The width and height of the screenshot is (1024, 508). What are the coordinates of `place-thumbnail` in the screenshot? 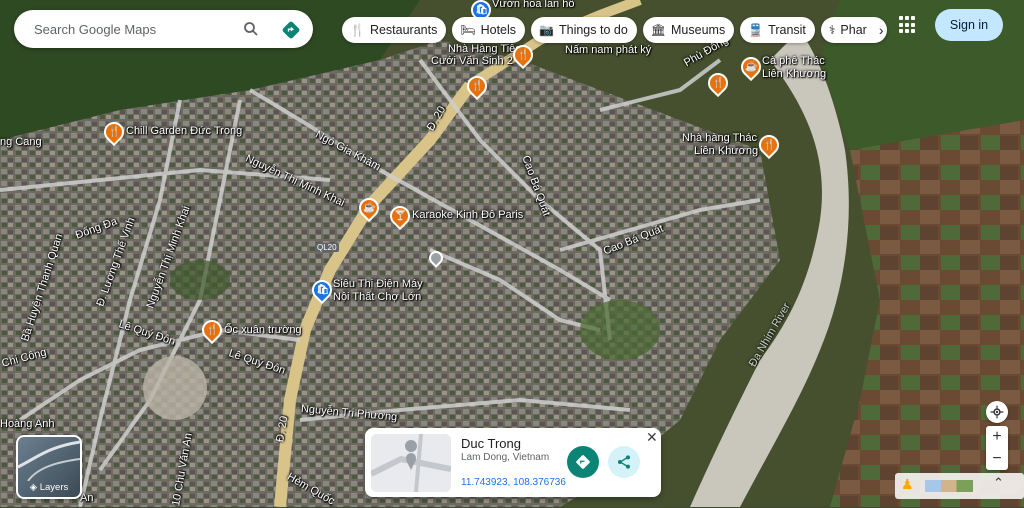 It's located at (411, 463).